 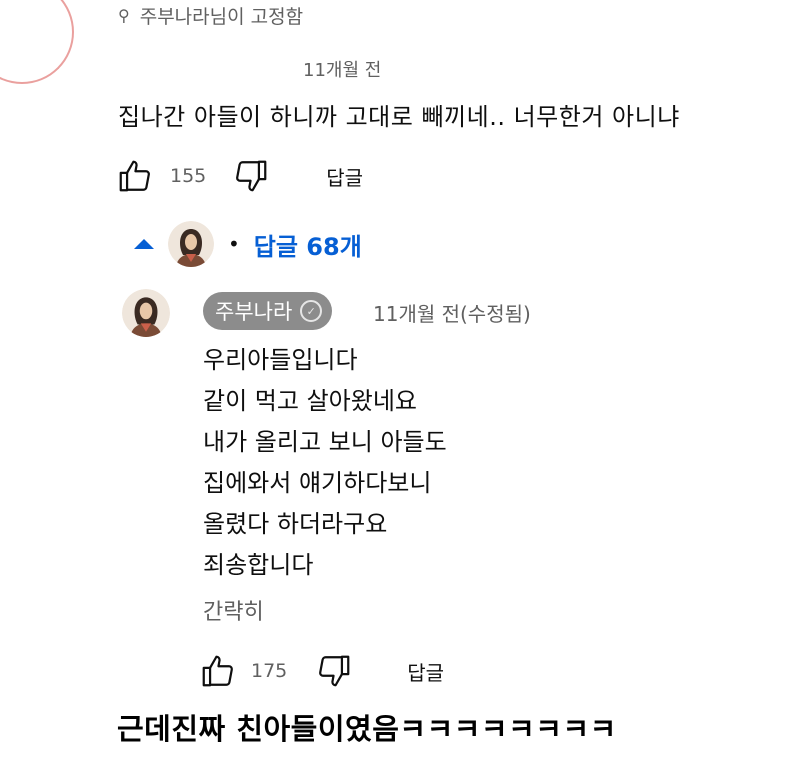 I want to click on show-less-button: 간략히, so click(x=233, y=610).